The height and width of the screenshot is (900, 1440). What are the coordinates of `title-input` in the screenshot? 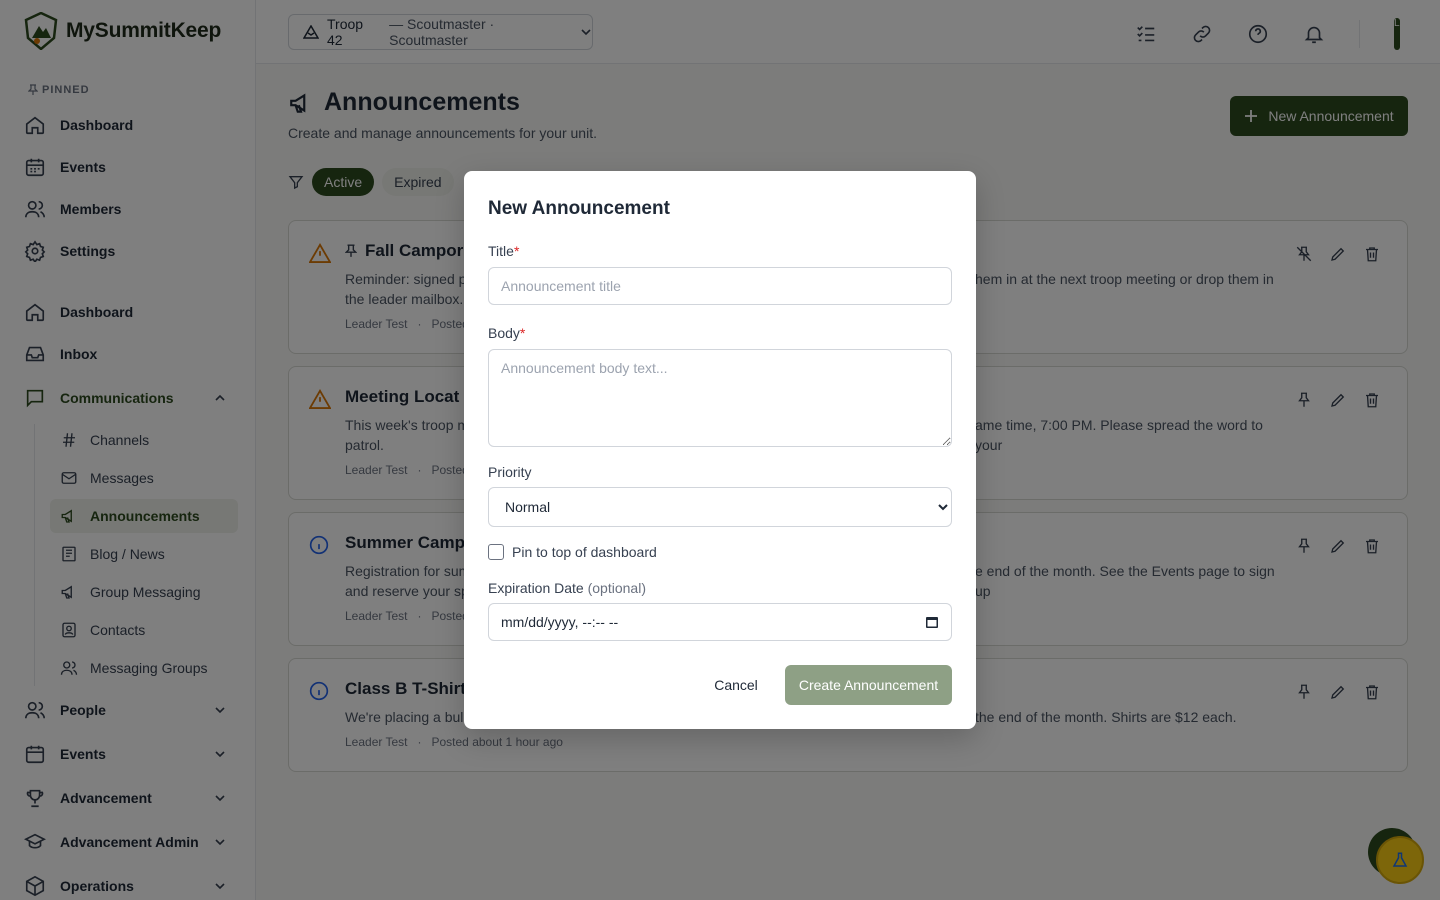 It's located at (720, 286).